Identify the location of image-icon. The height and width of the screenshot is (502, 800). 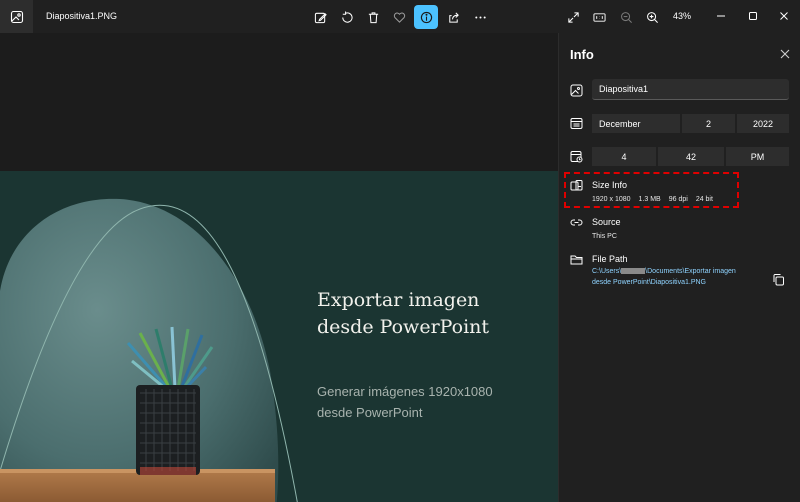
(576, 90).